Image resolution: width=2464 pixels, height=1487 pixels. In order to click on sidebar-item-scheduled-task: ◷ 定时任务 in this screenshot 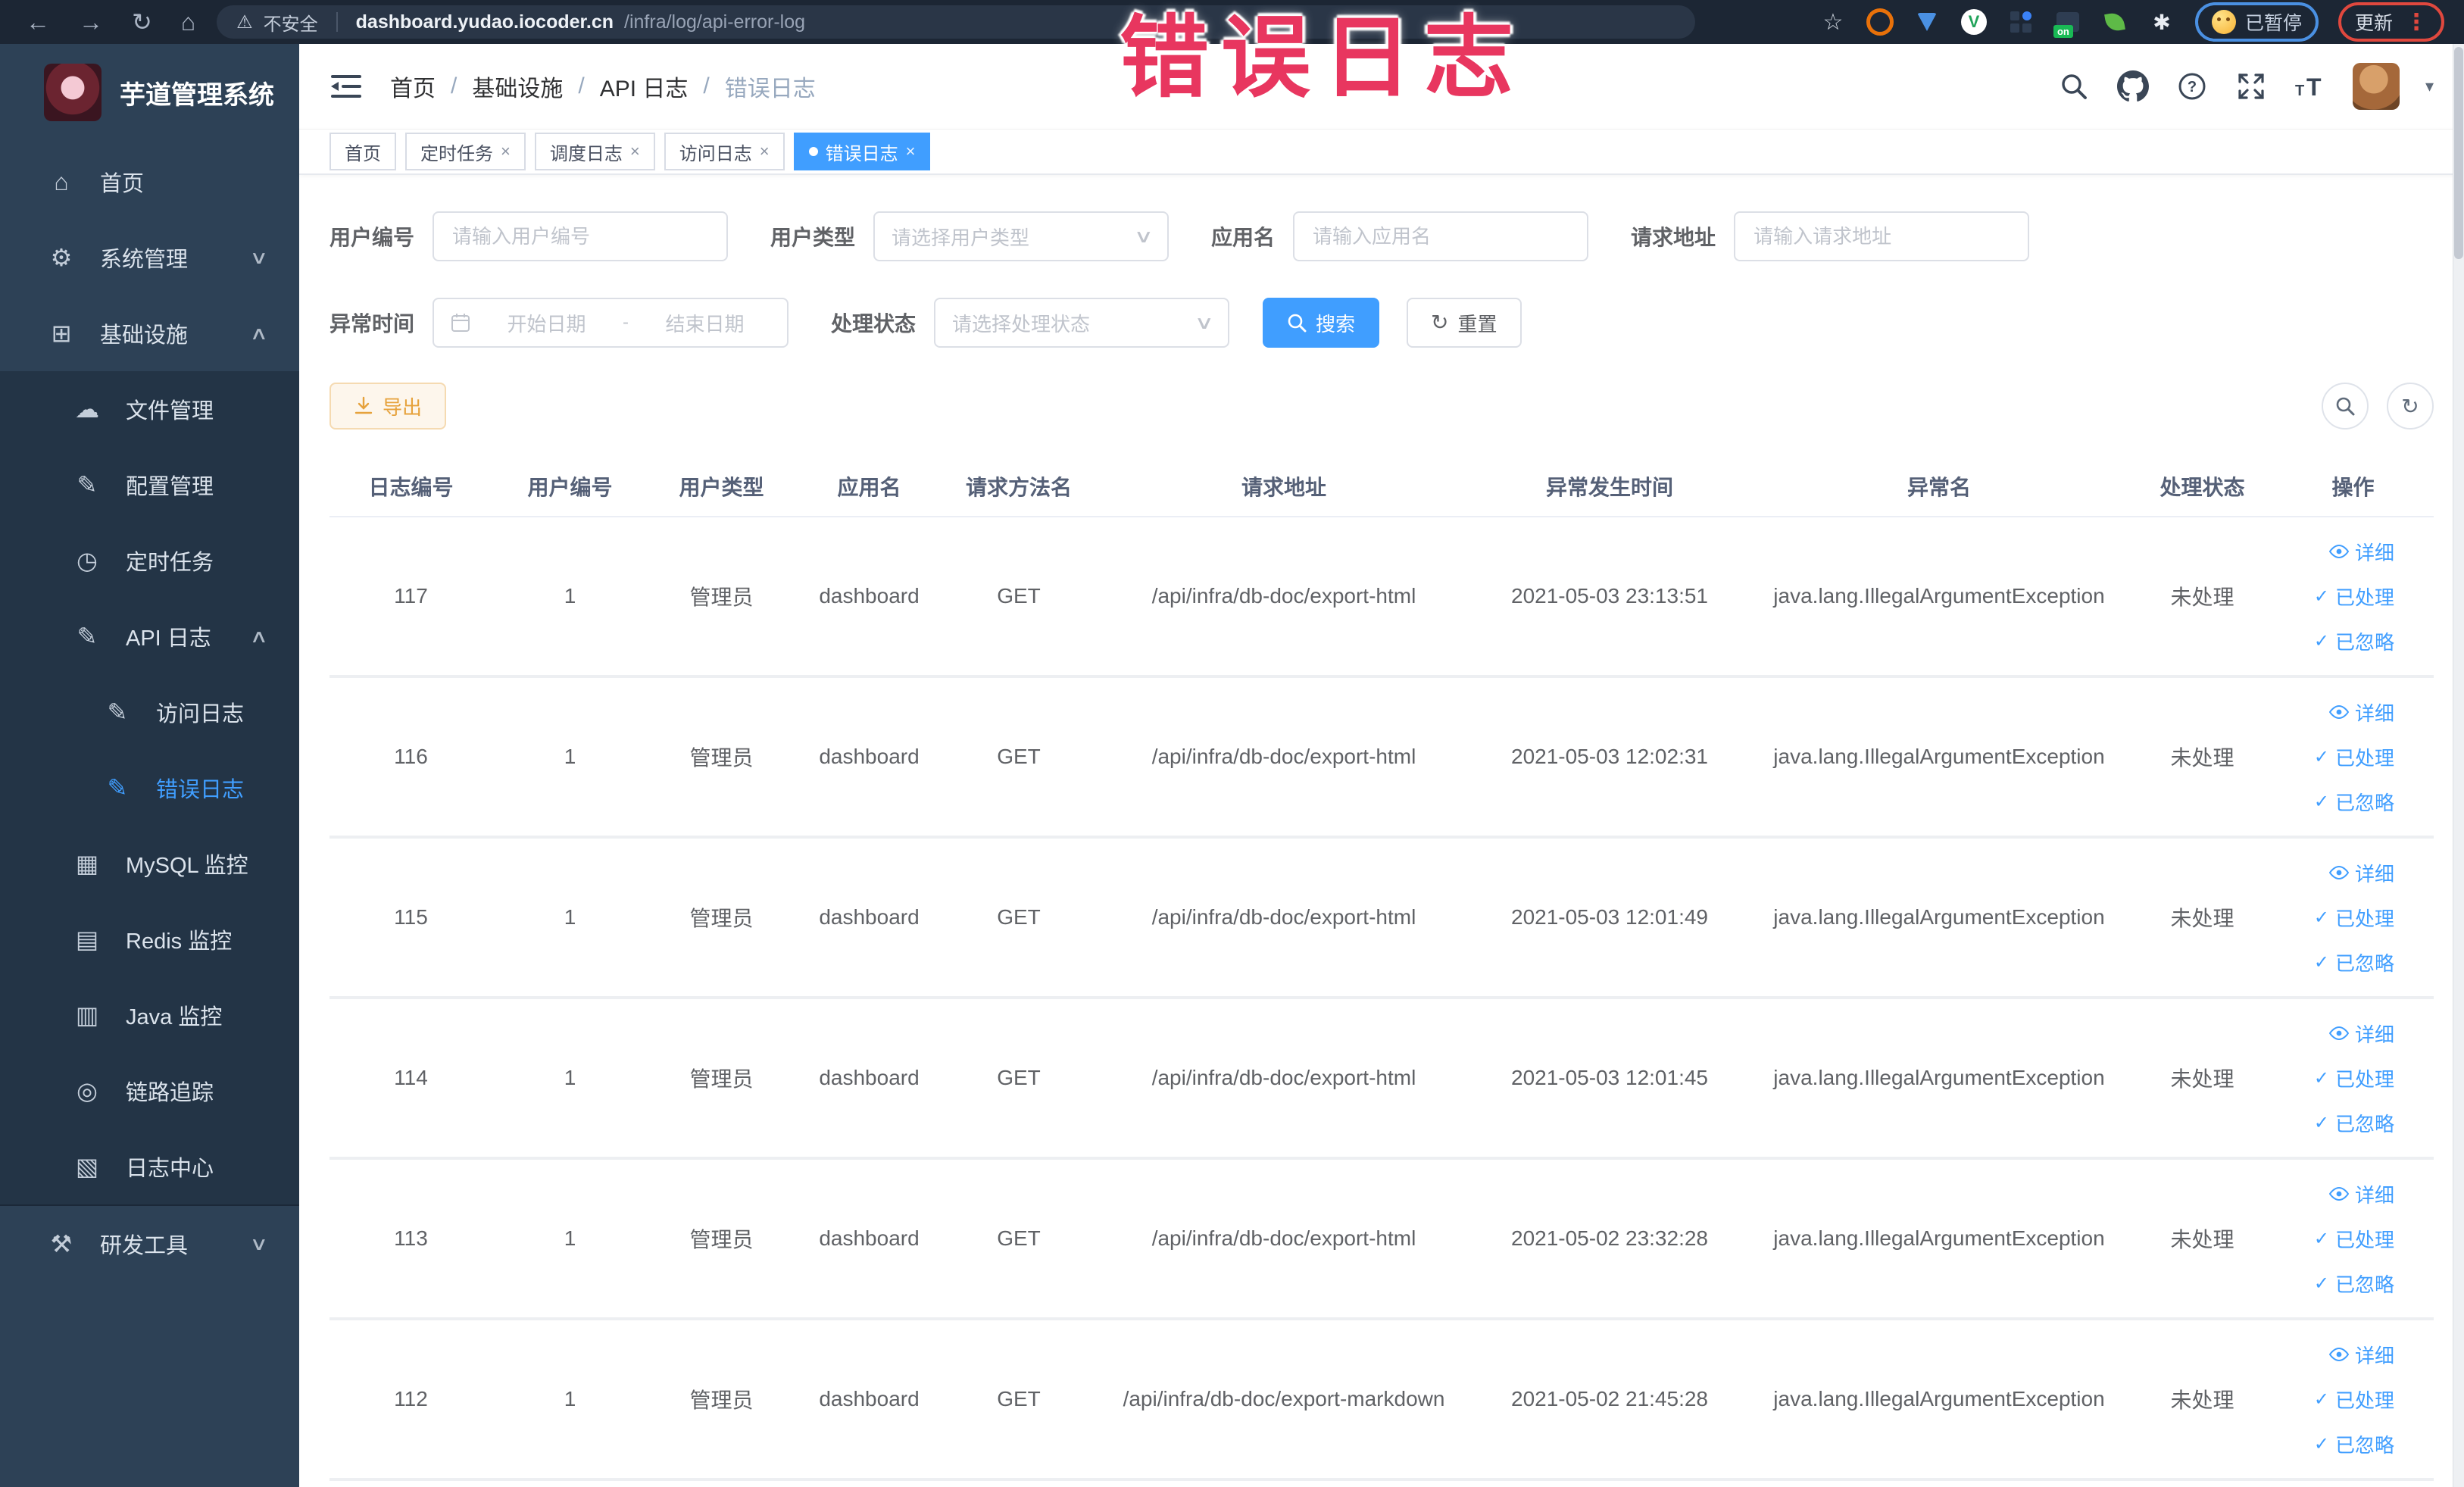, I will do `click(149, 560)`.